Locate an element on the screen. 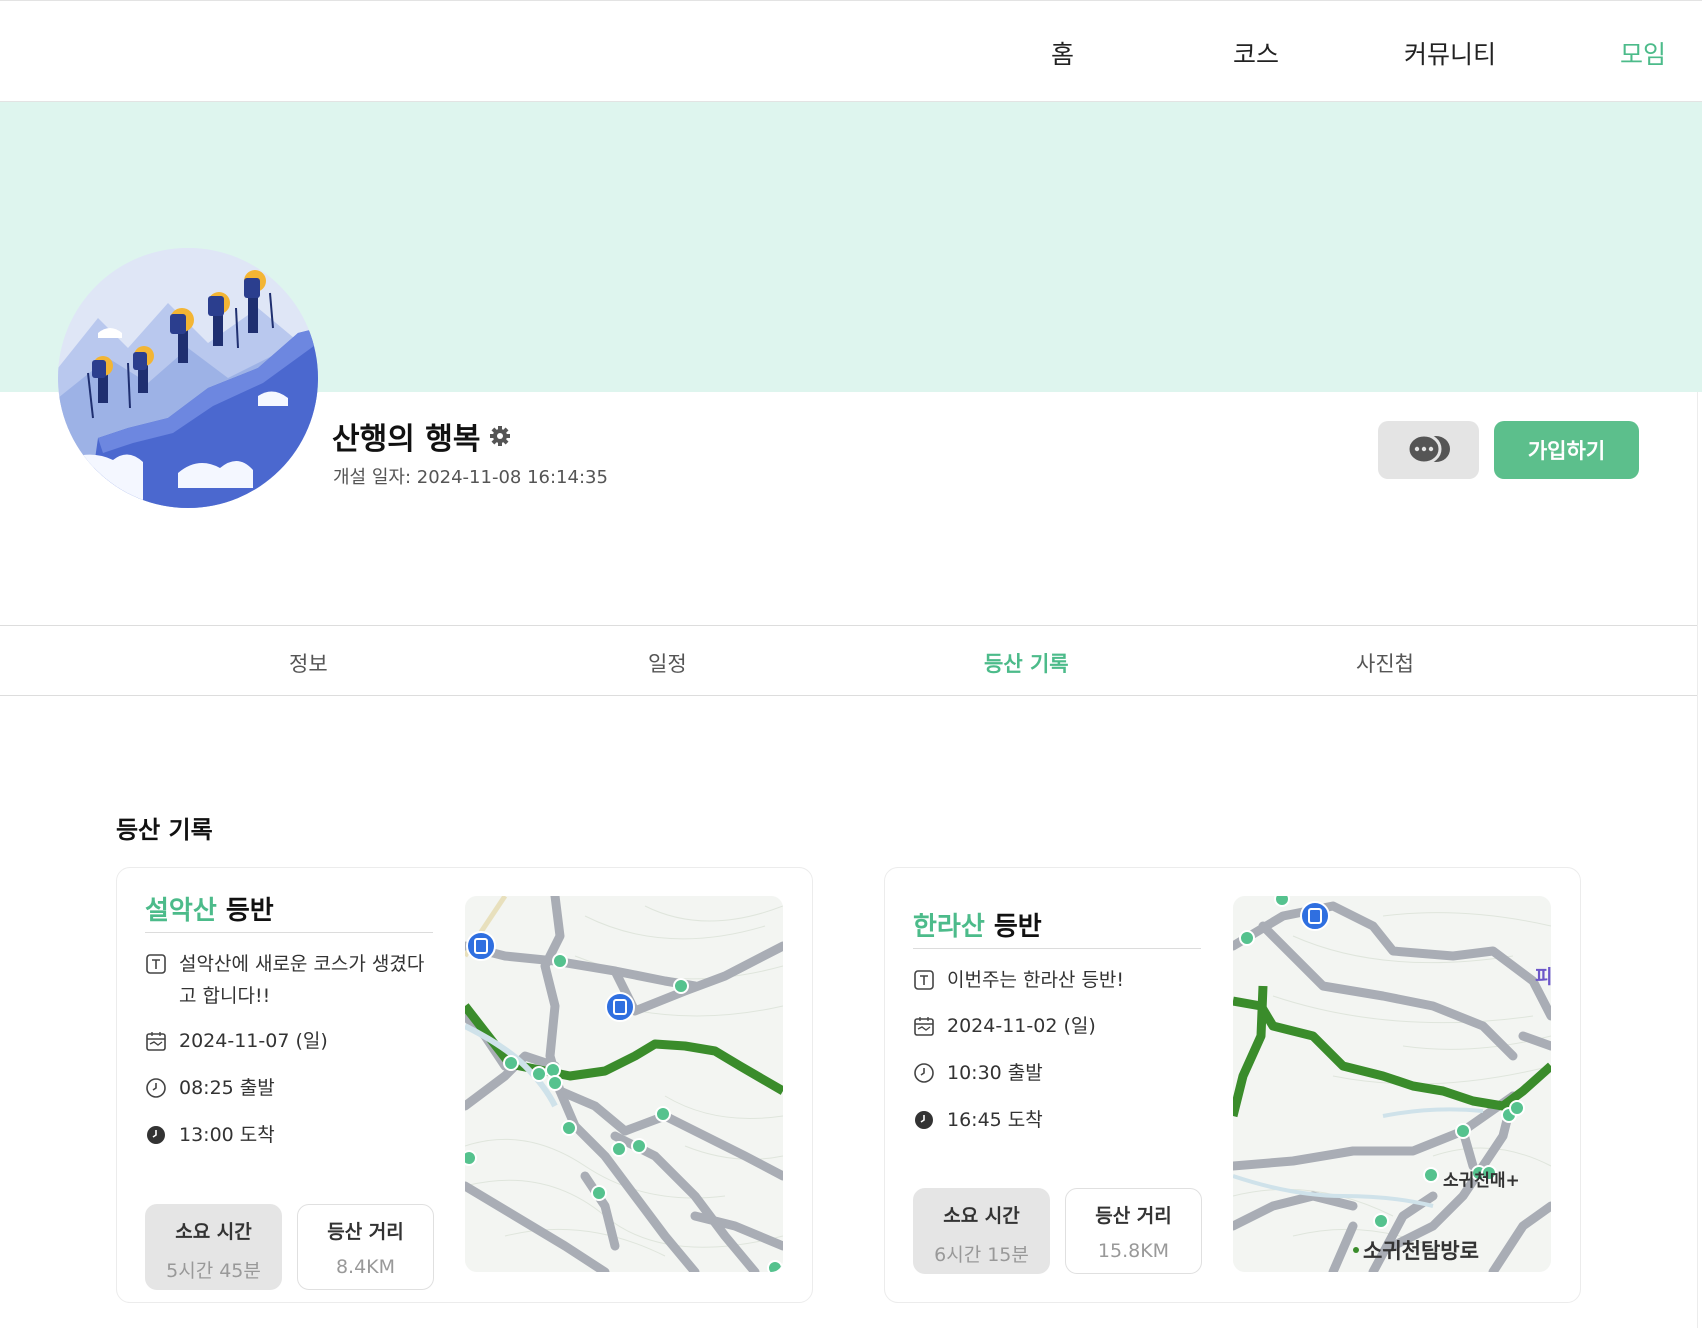 The height and width of the screenshot is (1328, 1702). route-map-image: 소귀천탐방로 소귀천매+ 피 is located at coordinates (1392, 1084).